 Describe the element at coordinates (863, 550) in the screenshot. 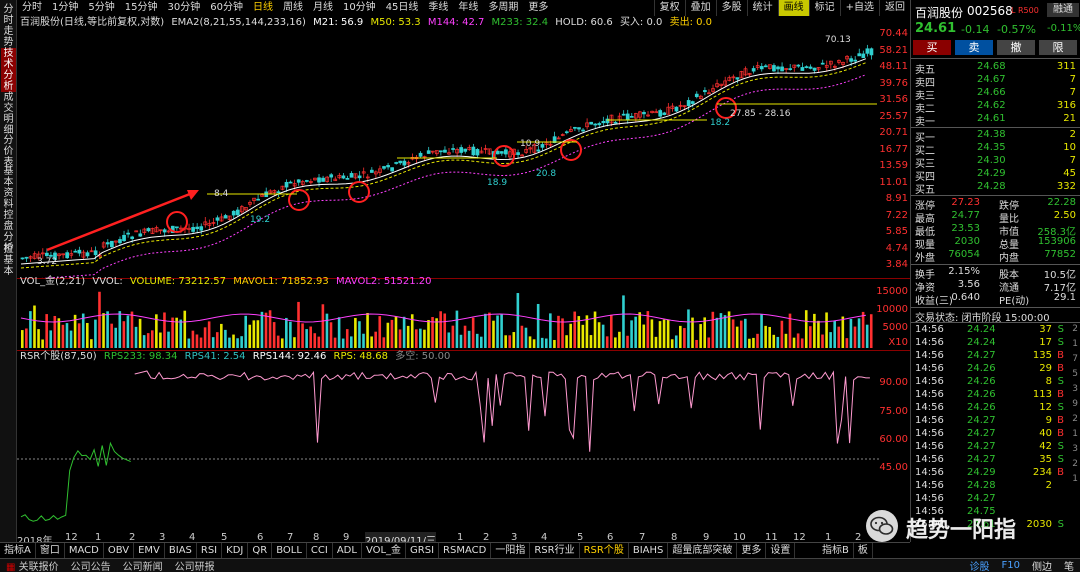

I see `board-tab: 板` at that location.